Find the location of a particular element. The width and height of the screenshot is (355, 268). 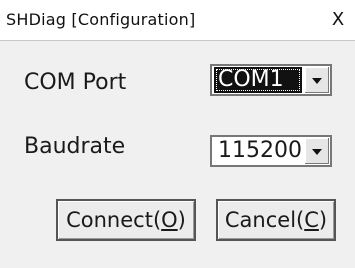

cancel-accelerator-key: C is located at coordinates (311, 220).